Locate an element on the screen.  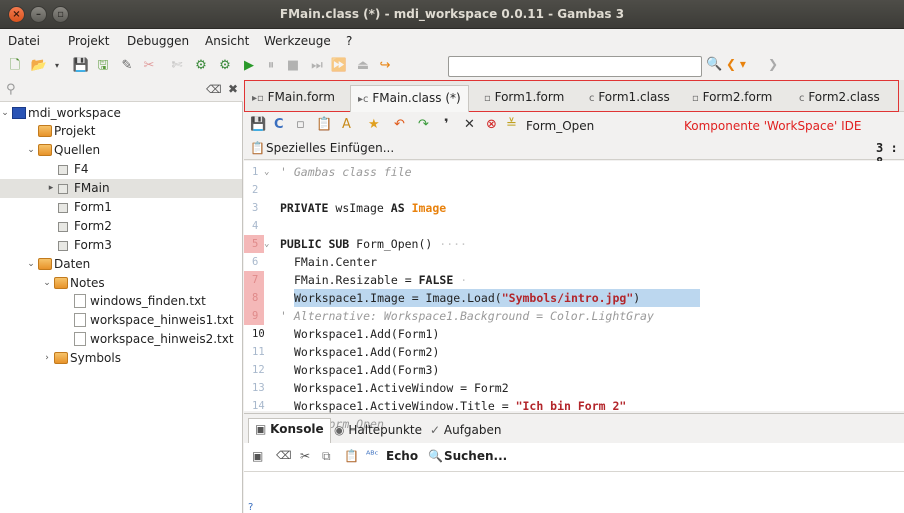
tree-item-label: Daten is located at coordinates (72, 264).